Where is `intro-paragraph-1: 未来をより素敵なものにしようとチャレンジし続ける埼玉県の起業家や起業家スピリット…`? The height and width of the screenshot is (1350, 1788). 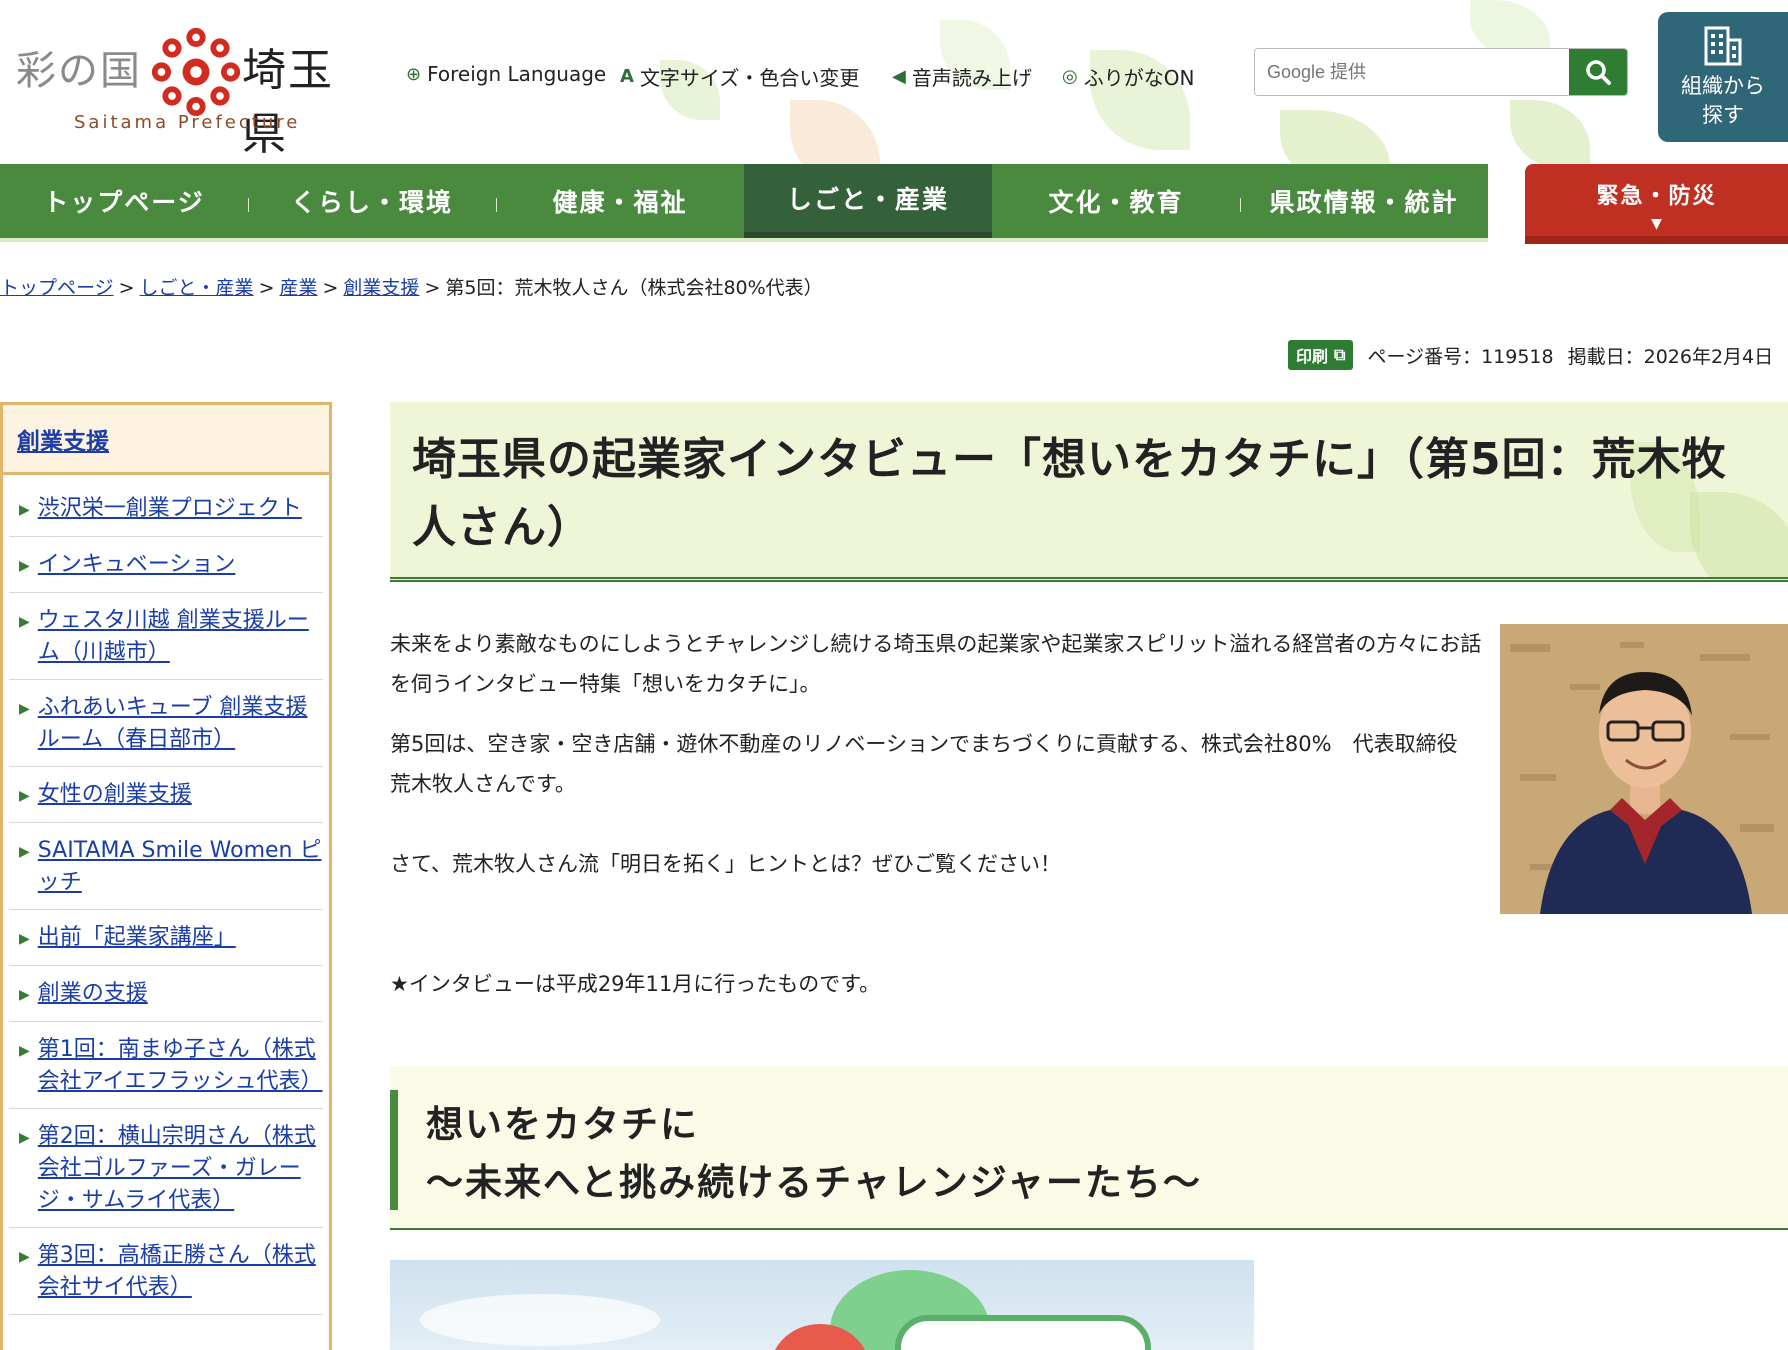 intro-paragraph-1: 未来をより素敵なものにしようとチャレンジし続ける埼玉県の起業家や起業家スピリット… is located at coordinates (936, 664).